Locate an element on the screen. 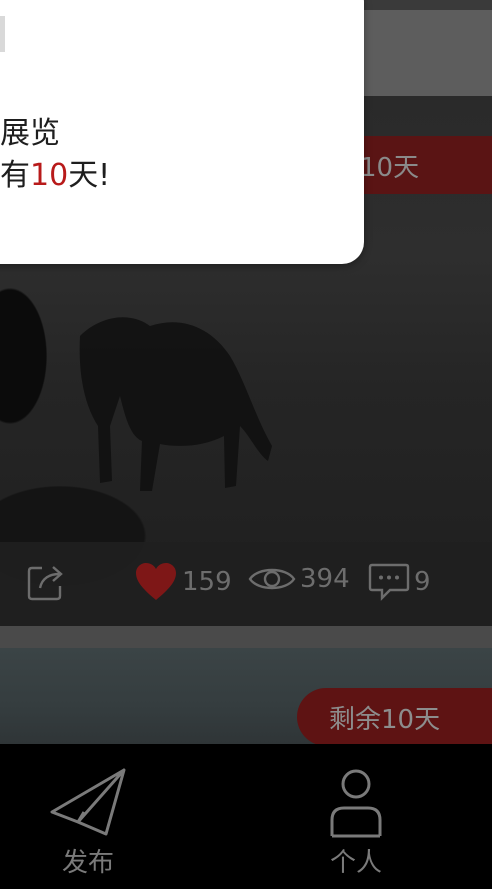  paper-plane-icon is located at coordinates (88, 802).